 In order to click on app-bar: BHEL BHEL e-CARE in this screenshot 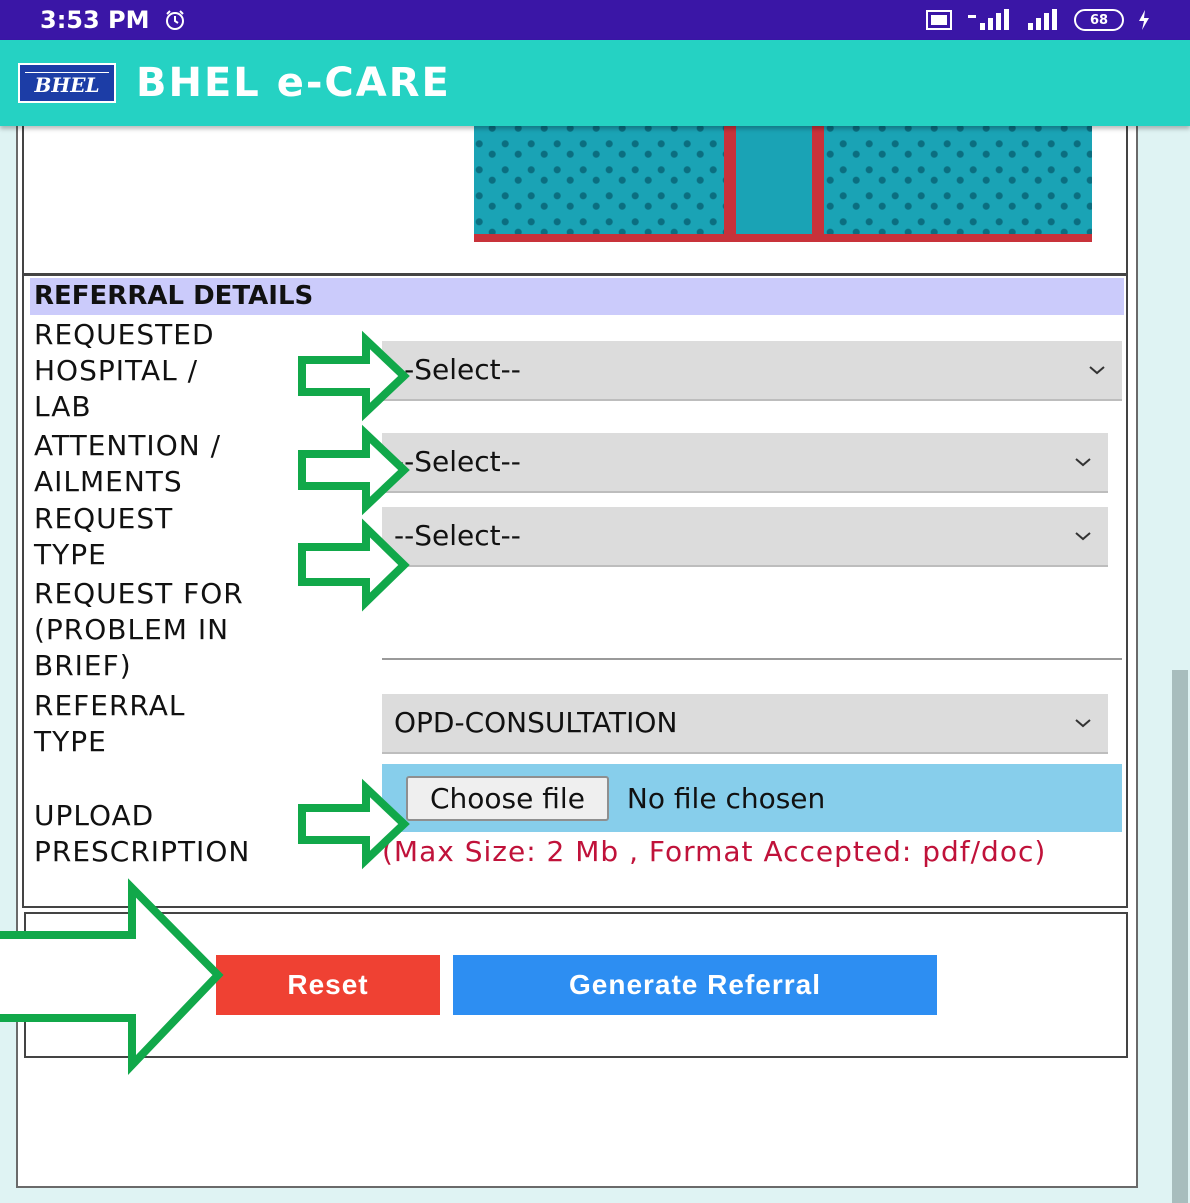, I will do `click(595, 83)`.